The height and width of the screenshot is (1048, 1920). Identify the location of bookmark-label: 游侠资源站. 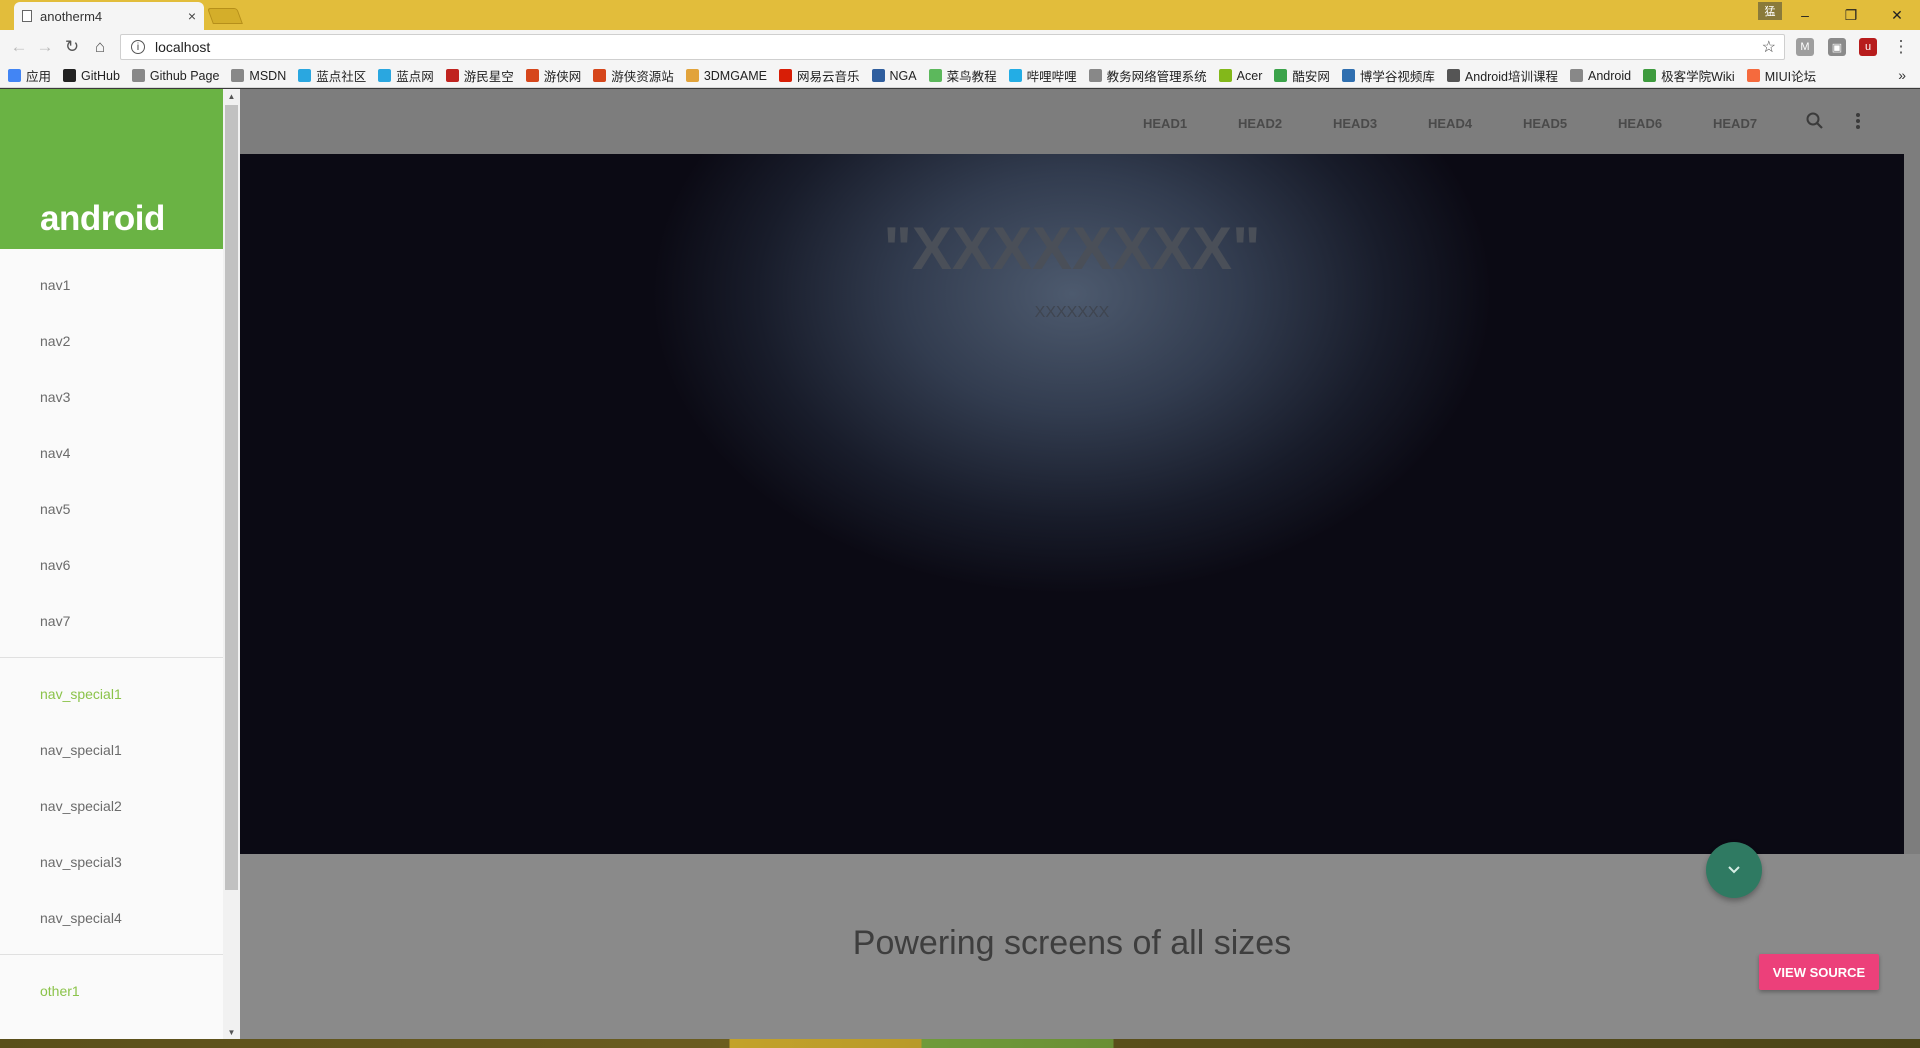
(642, 77).